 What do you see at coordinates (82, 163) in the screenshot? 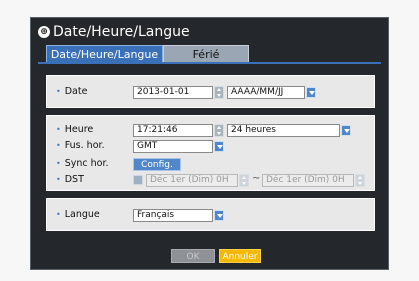
I see `sync-hor-label: • Sync hor.` at bounding box center [82, 163].